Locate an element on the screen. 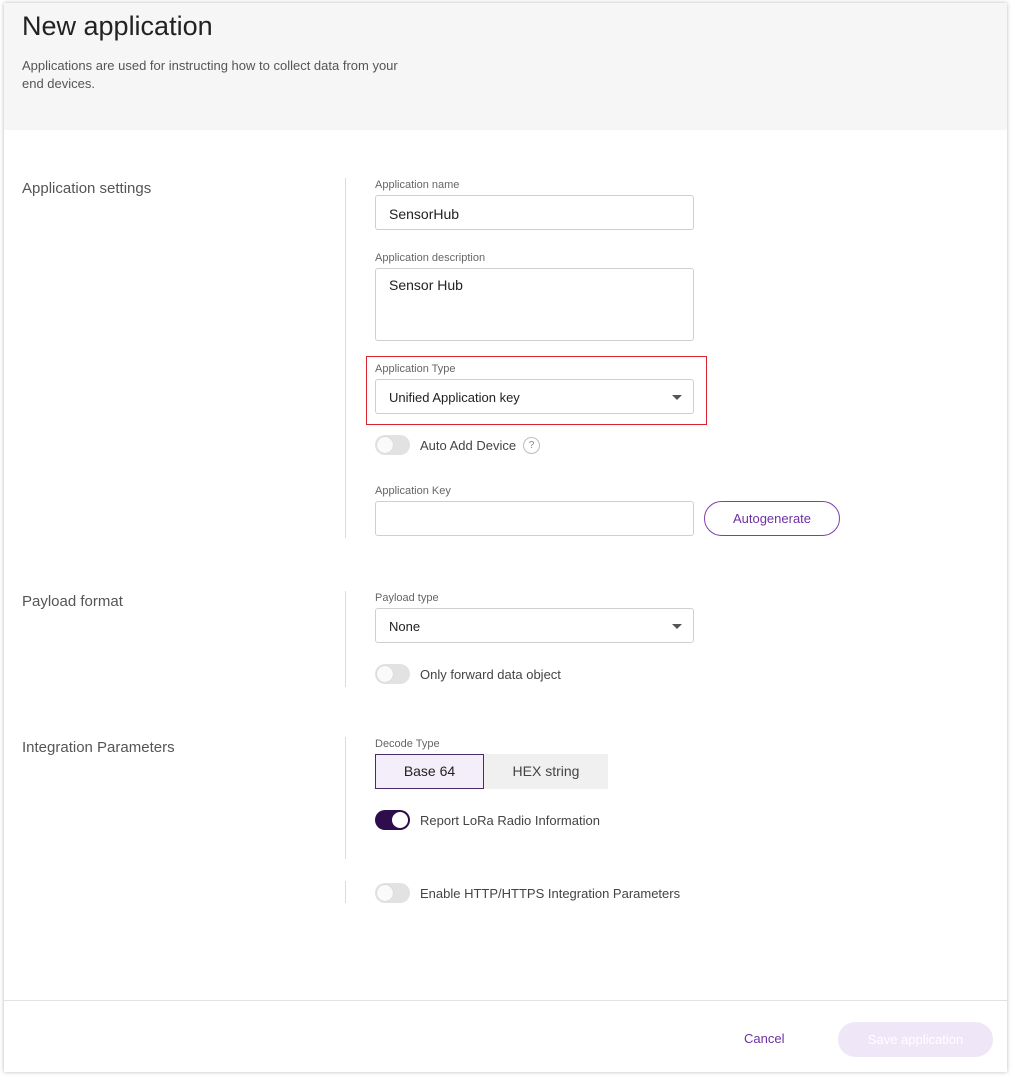  application-key-input is located at coordinates (534, 518).